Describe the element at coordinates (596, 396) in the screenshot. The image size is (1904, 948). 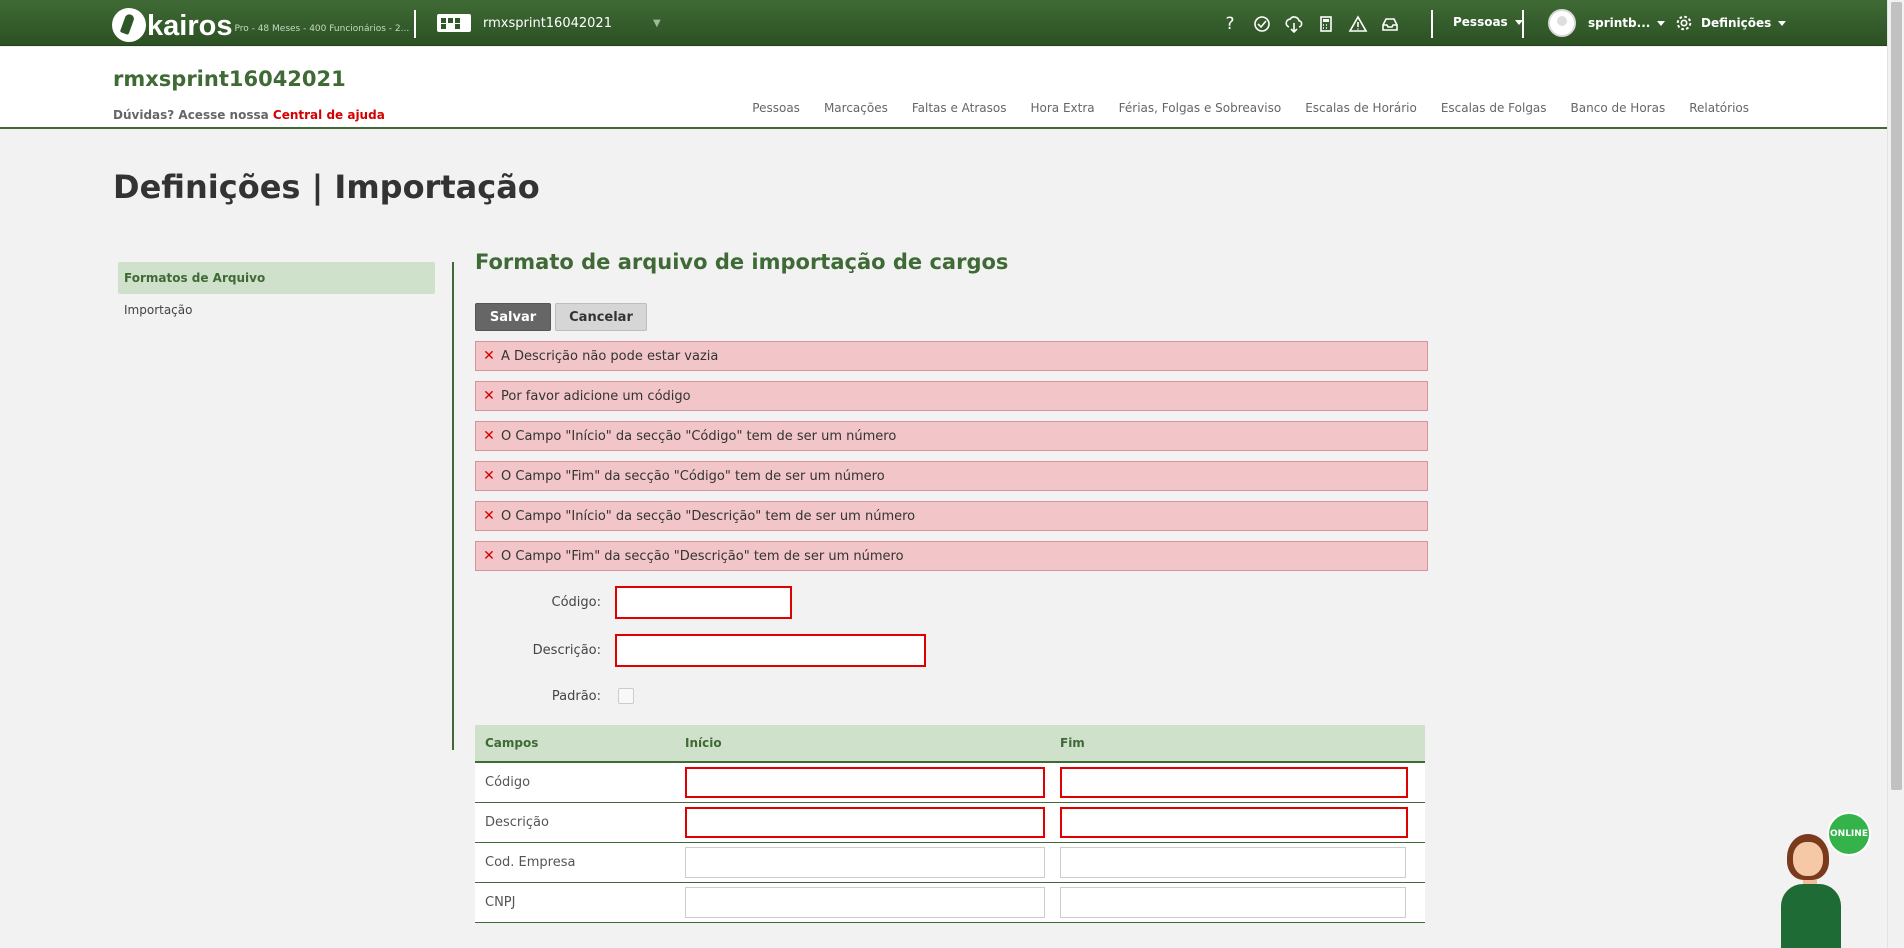
I see `error-text: Por favor adicione um código` at that location.